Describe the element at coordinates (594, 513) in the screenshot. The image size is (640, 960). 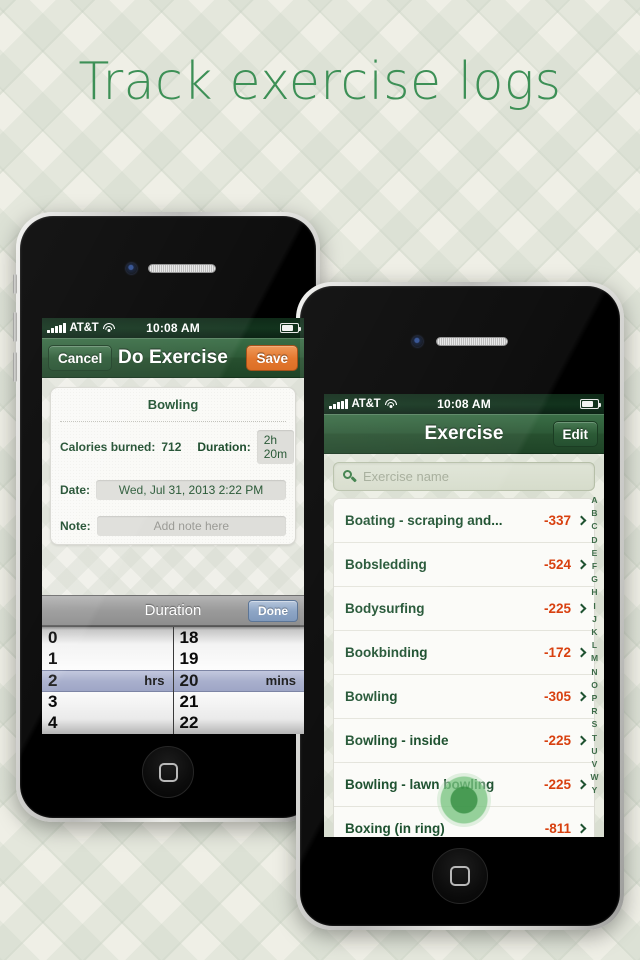
I see `alpha-index-letter: B` at that location.